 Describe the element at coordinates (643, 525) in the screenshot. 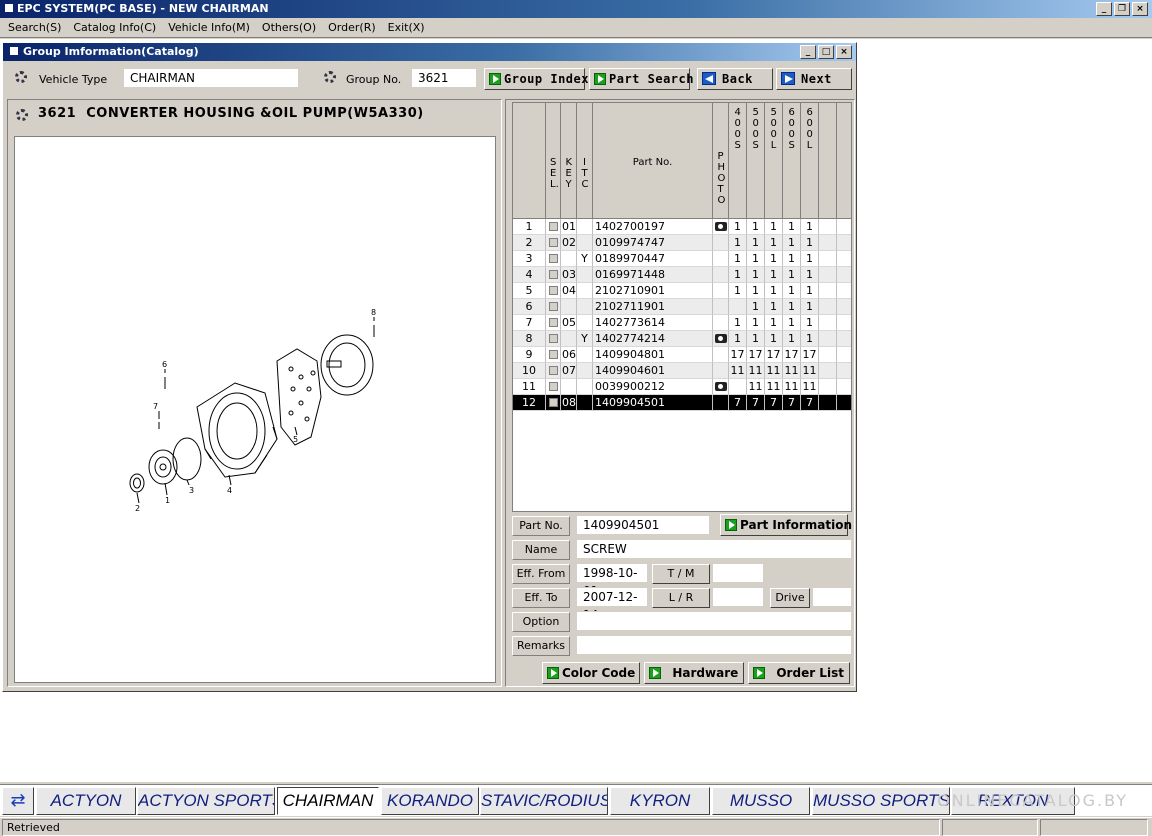

I see `part-no-field: 1409904501` at that location.